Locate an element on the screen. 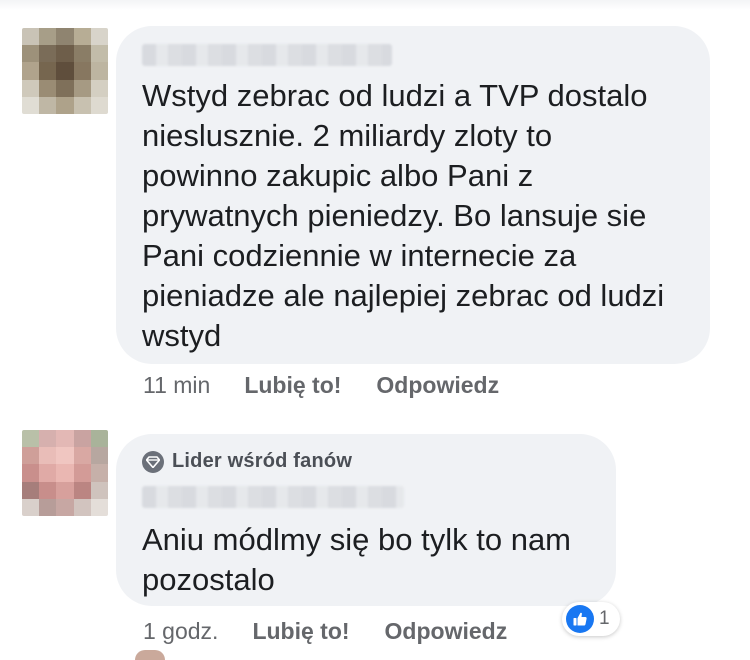  comment-actions: 11 min Lubię to! Odpowiedz is located at coordinates (338, 385).